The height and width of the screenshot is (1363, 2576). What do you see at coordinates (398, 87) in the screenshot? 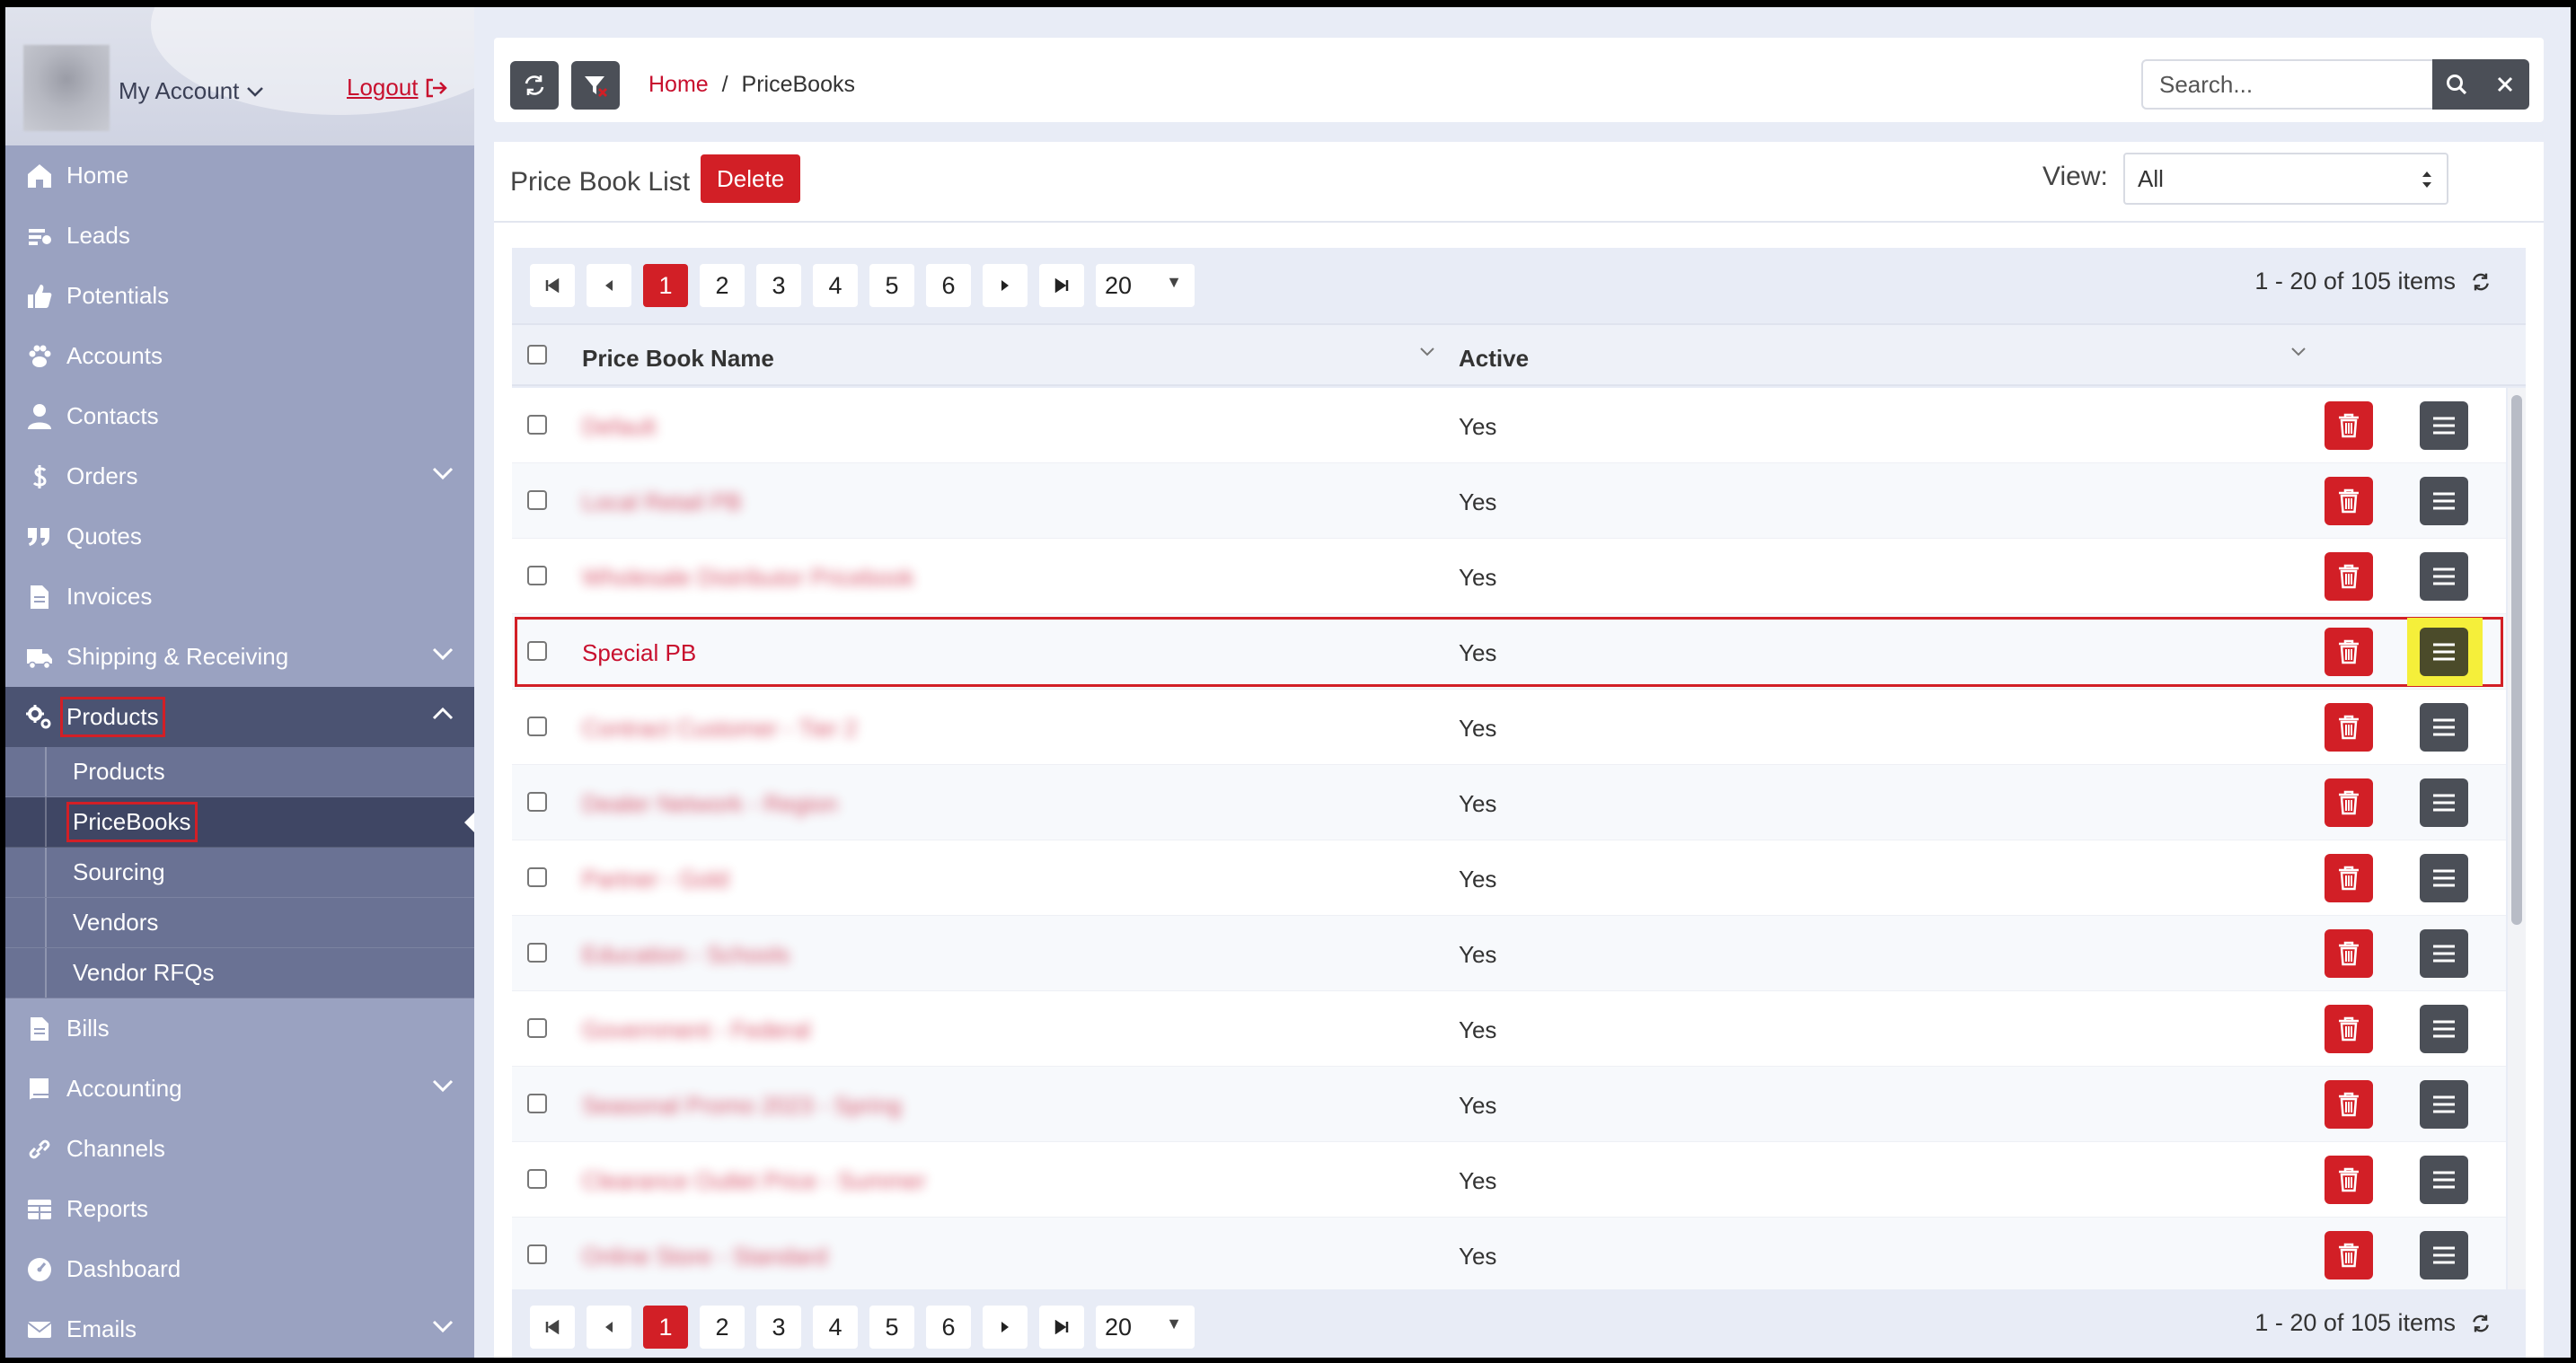
I see `logout-link: Logout` at bounding box center [398, 87].